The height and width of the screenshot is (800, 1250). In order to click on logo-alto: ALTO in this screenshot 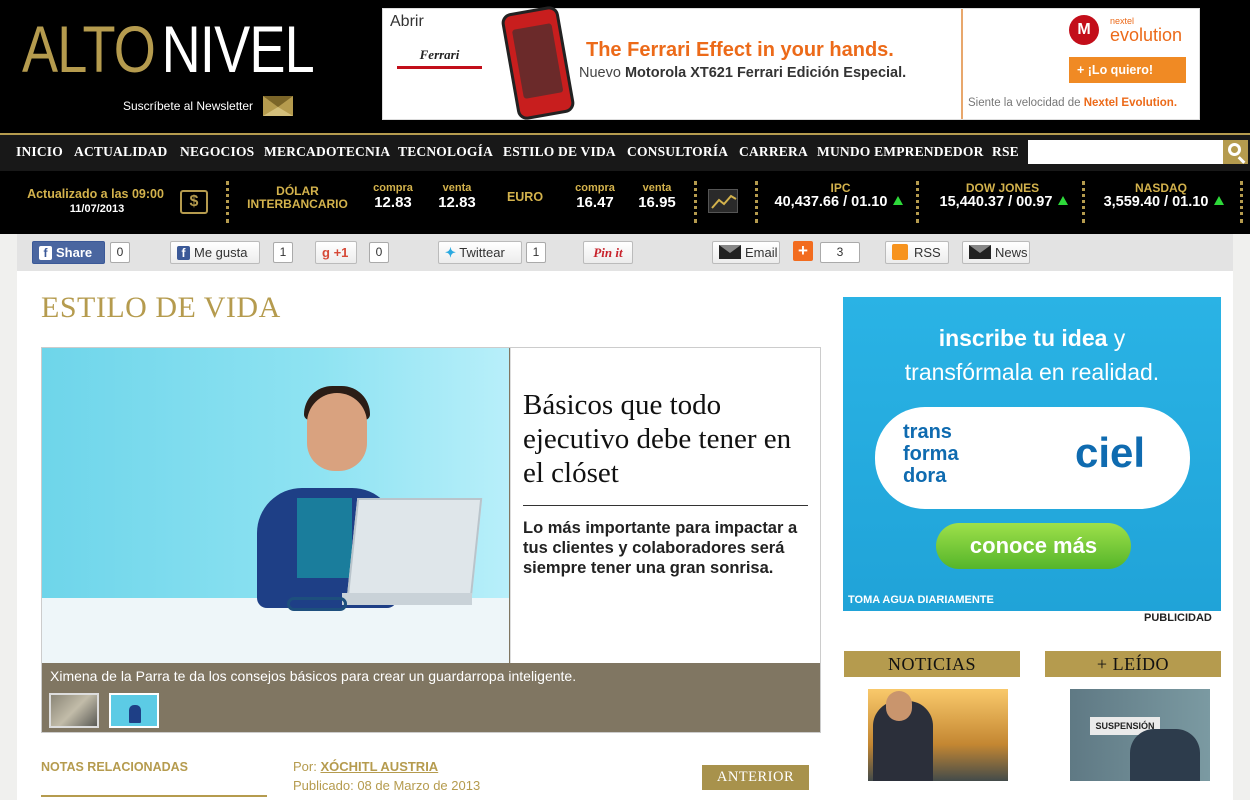, I will do `click(89, 49)`.